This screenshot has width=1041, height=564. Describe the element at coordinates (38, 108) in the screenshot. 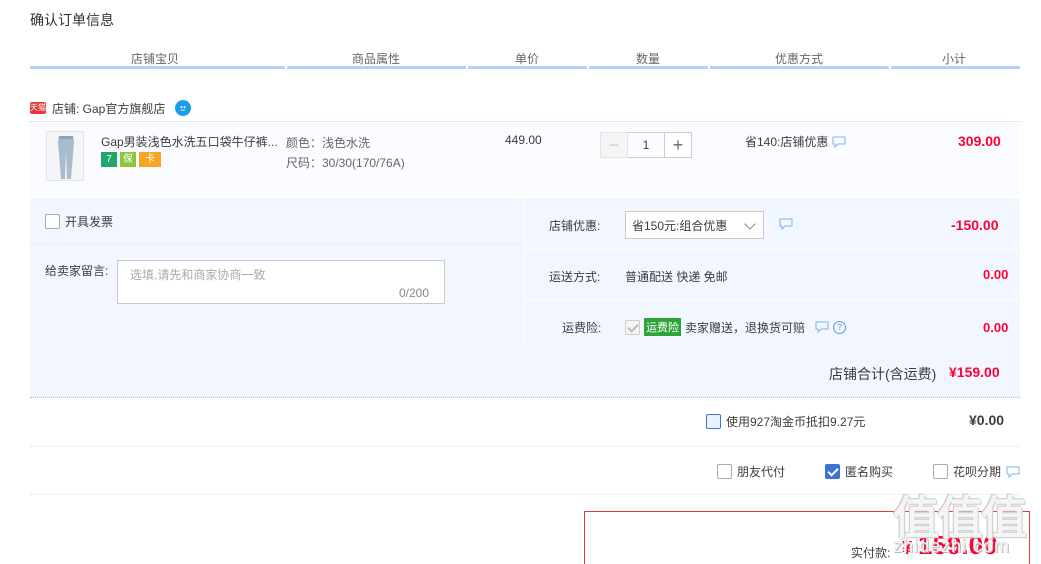

I see `tmall-icon: 天猫` at that location.